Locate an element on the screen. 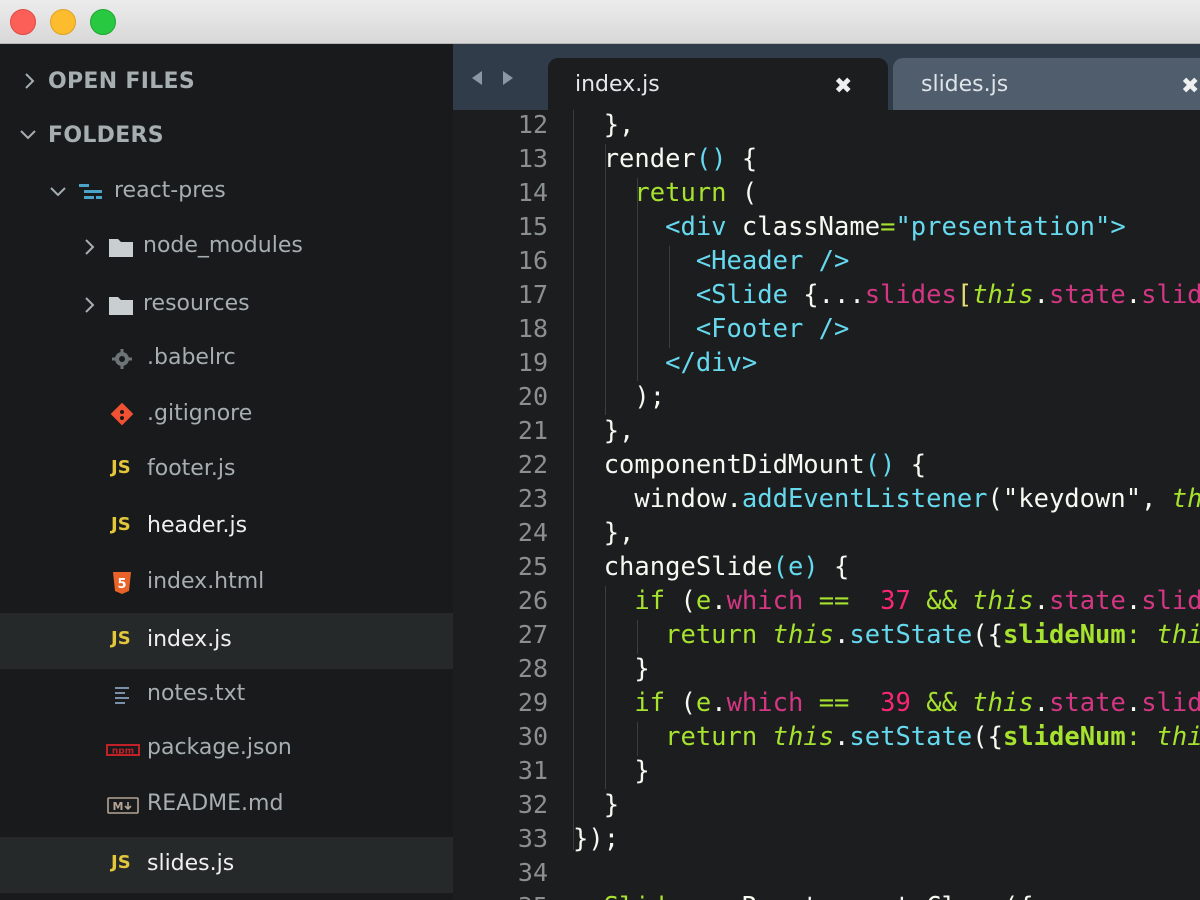  open-files-label: OPEN FILES is located at coordinates (122, 81).